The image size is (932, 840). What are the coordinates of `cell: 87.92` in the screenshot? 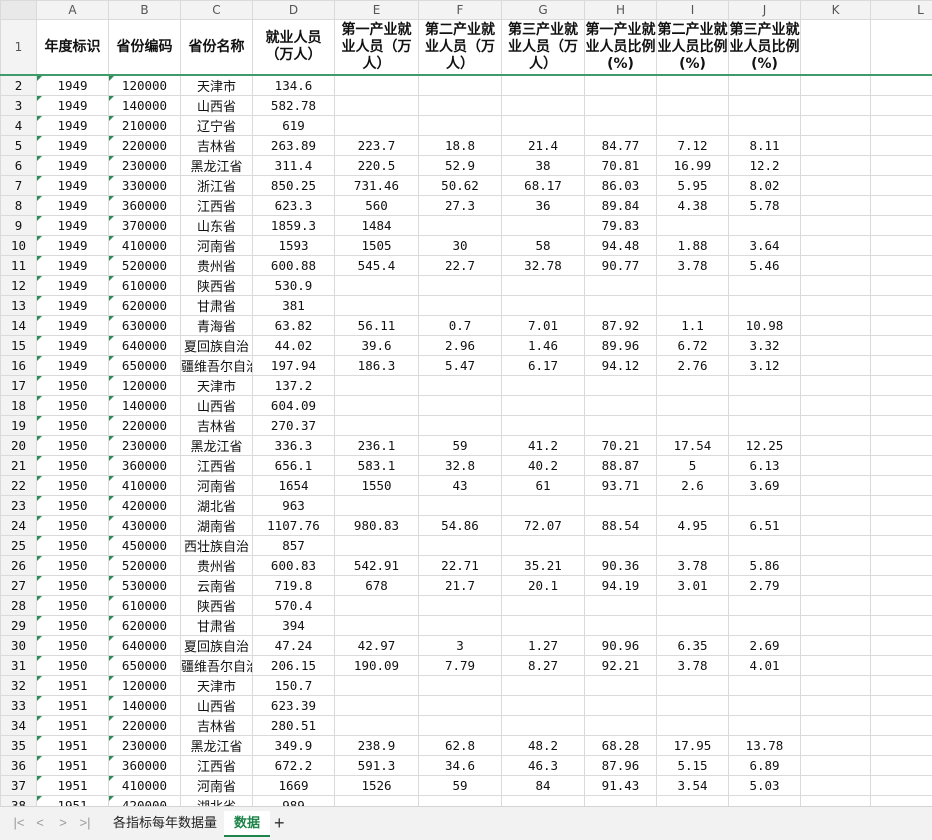 It's located at (621, 326).